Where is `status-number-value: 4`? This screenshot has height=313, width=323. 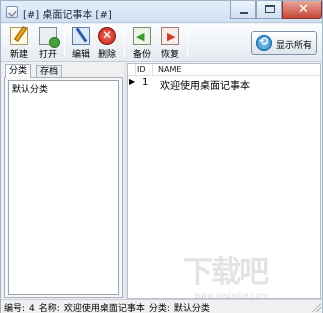 status-number-value: 4 is located at coordinates (32, 308).